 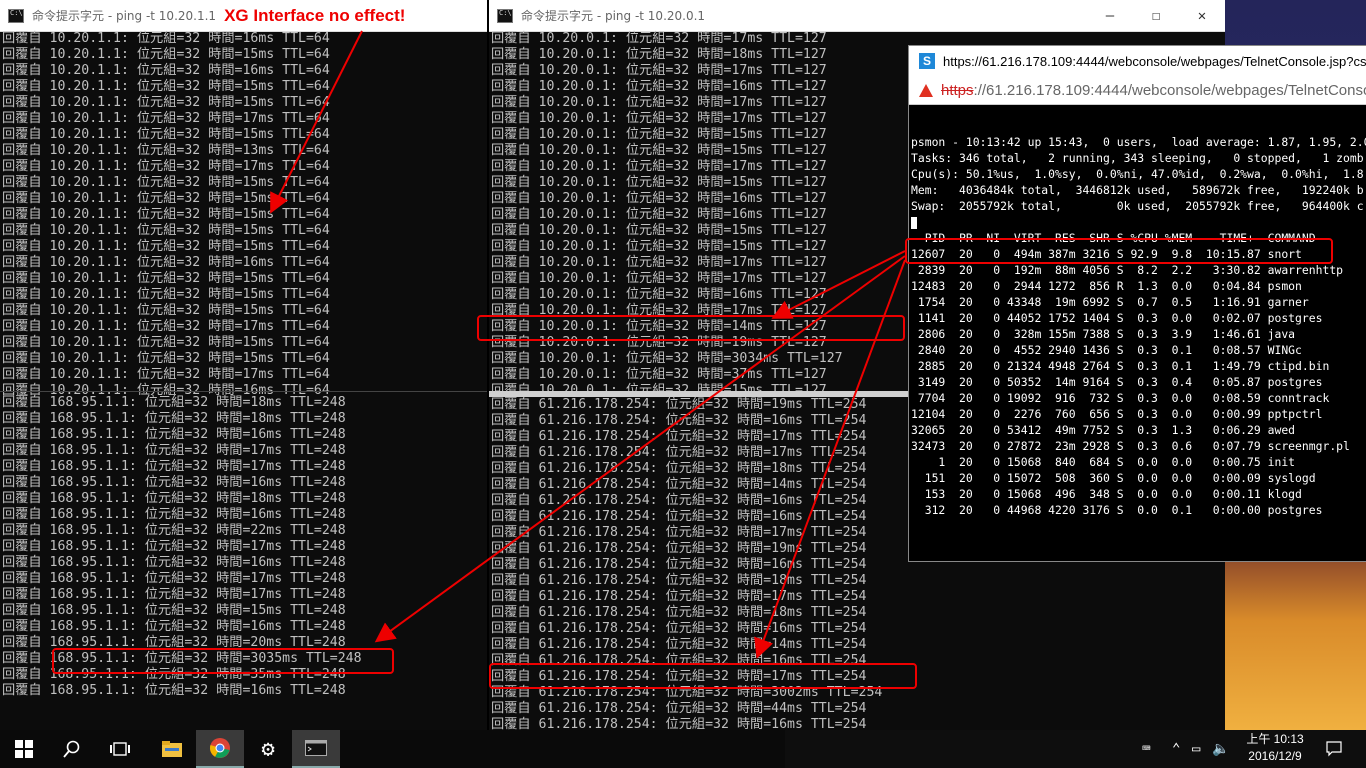 I want to click on arrow-snort-to-right-top, so click(x=838, y=284).